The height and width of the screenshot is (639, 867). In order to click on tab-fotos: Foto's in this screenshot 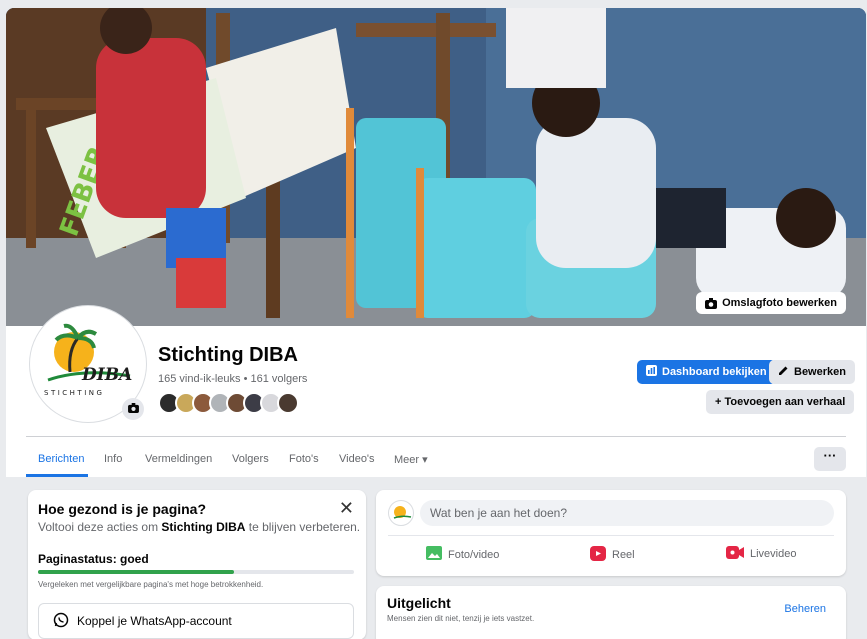, I will do `click(304, 459)`.